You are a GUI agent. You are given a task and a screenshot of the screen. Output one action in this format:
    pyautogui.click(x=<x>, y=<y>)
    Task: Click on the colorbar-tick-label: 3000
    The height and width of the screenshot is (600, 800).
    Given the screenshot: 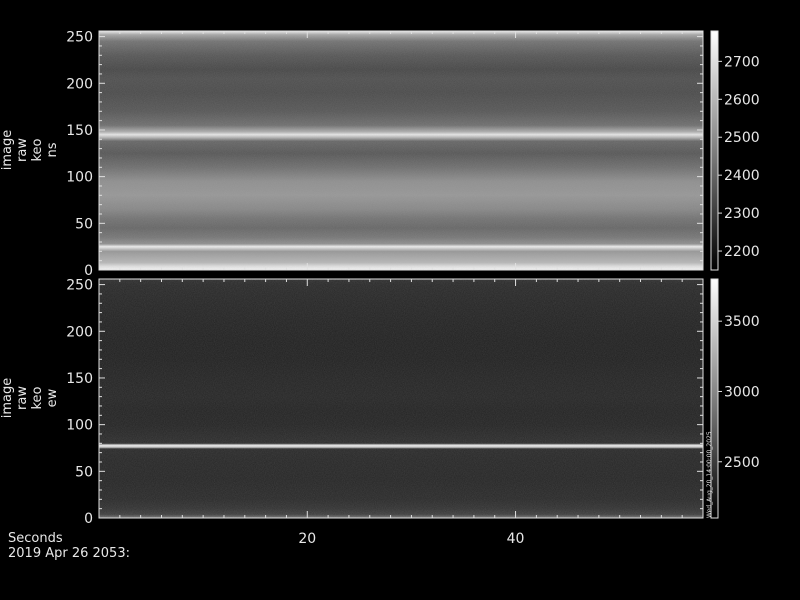 What is the action you would take?
    pyautogui.click(x=742, y=392)
    